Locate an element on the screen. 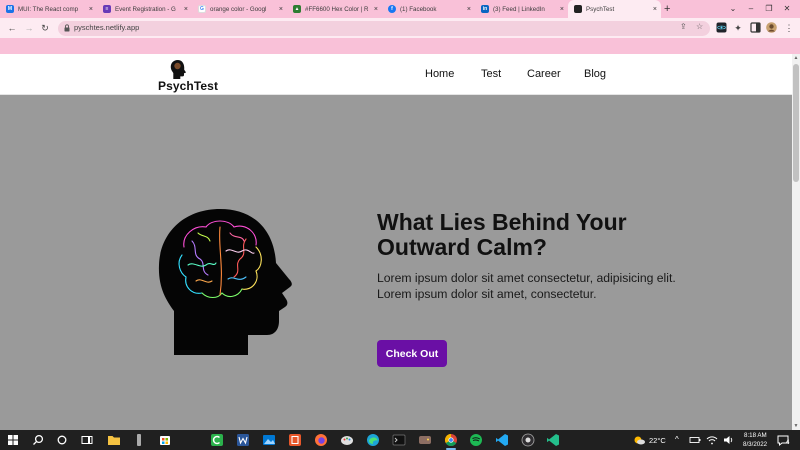 This screenshot has width=800, height=450. terminal-icon is located at coordinates (399, 440).